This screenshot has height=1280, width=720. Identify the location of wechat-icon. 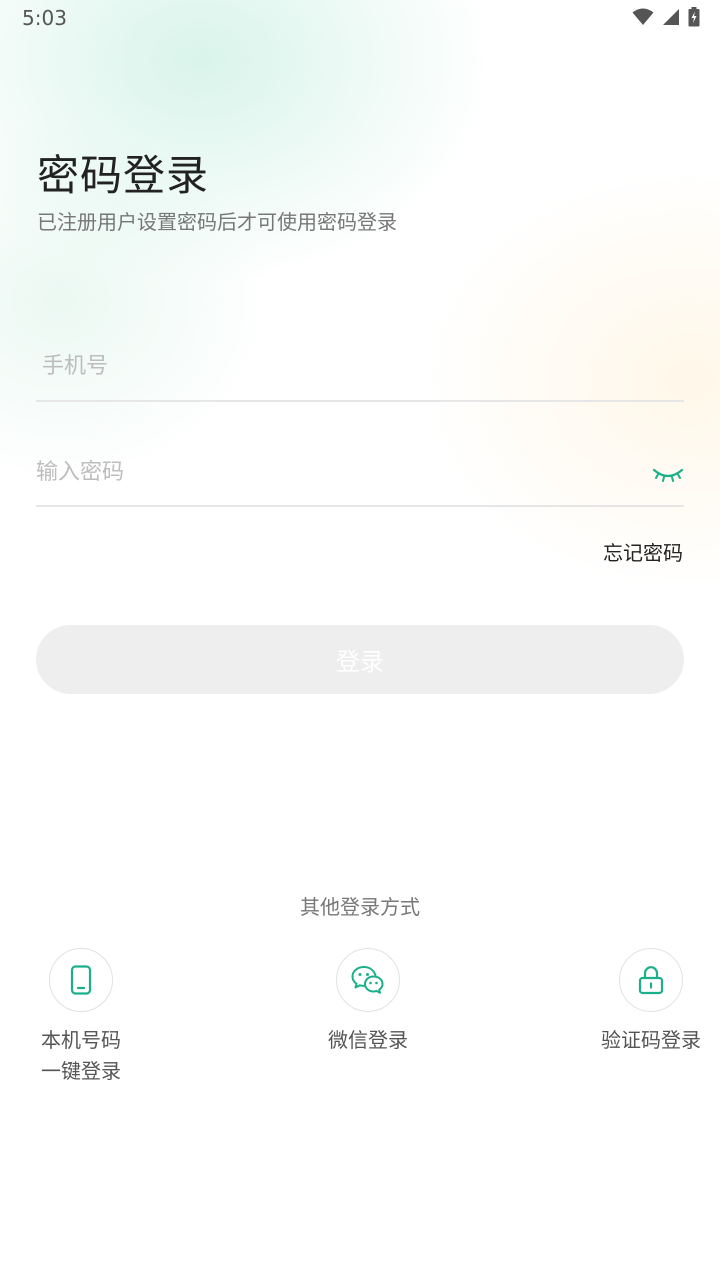
(367, 980).